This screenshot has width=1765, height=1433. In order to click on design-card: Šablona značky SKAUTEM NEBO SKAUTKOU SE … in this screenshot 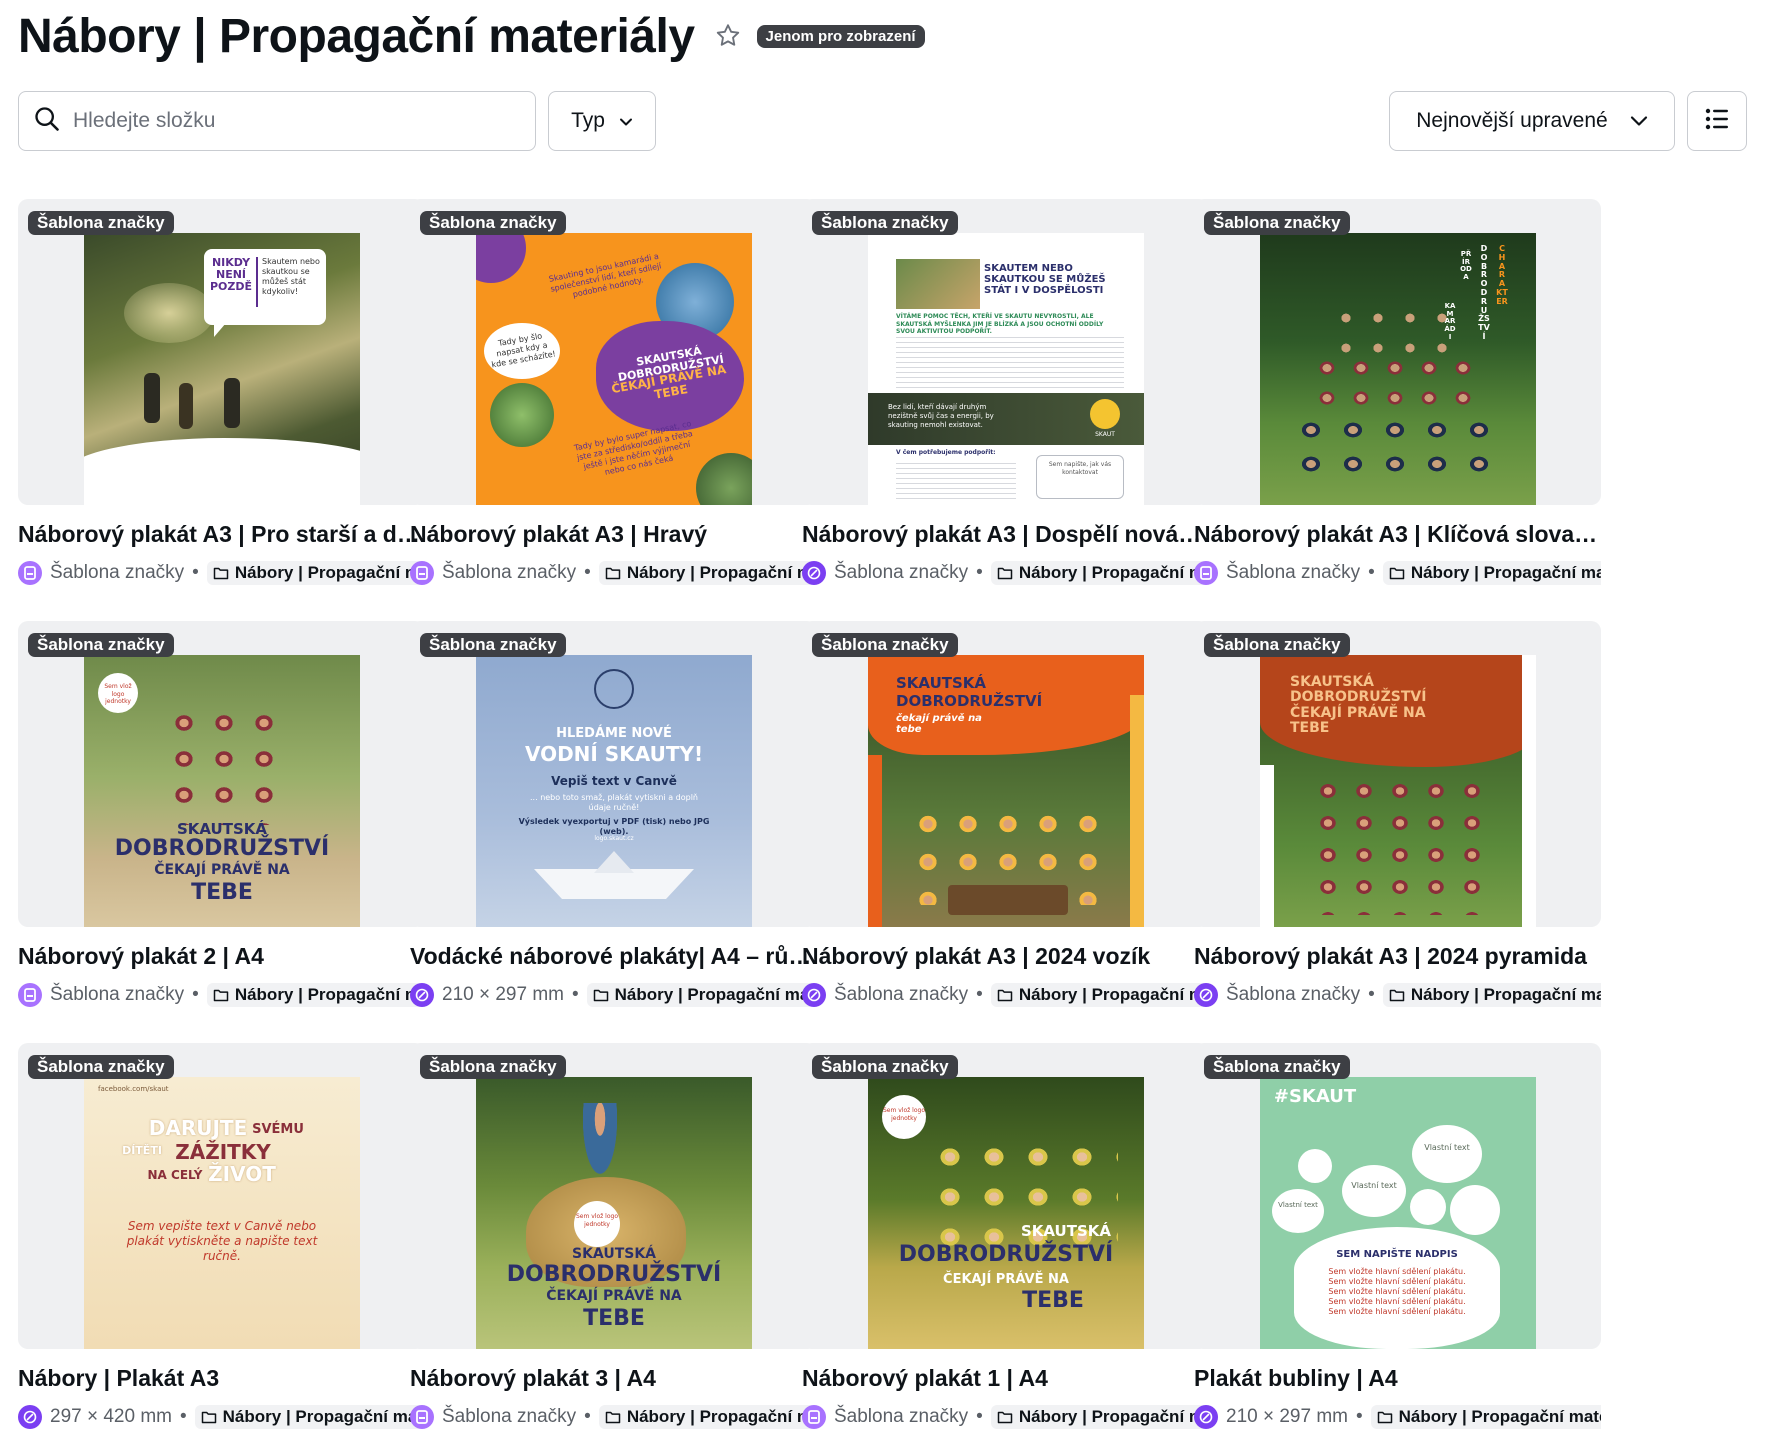, I will do `click(1005, 409)`.